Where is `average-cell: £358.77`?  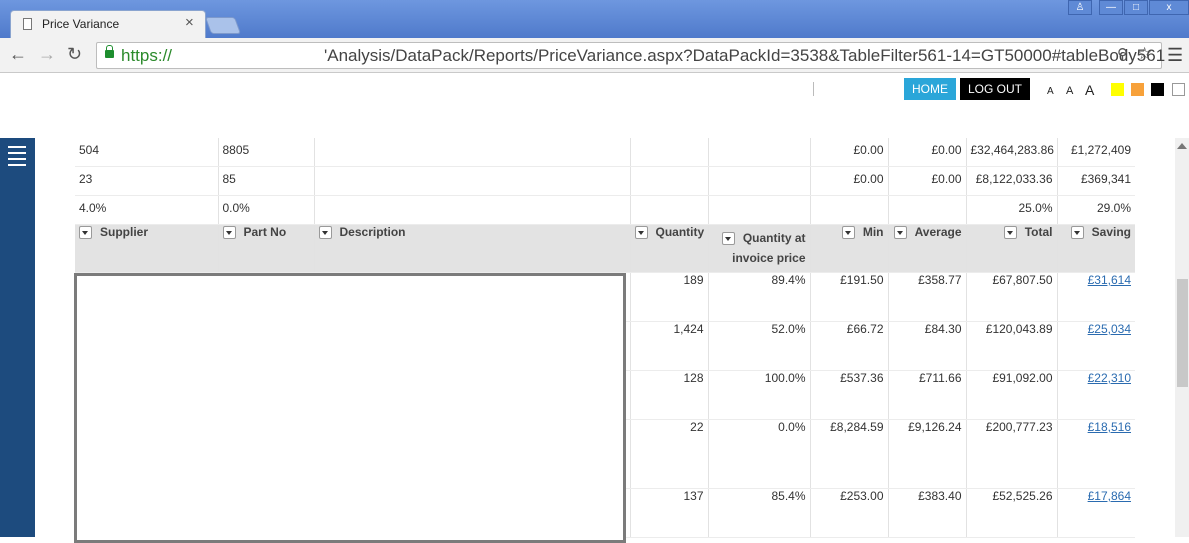 average-cell: £358.77 is located at coordinates (927, 297).